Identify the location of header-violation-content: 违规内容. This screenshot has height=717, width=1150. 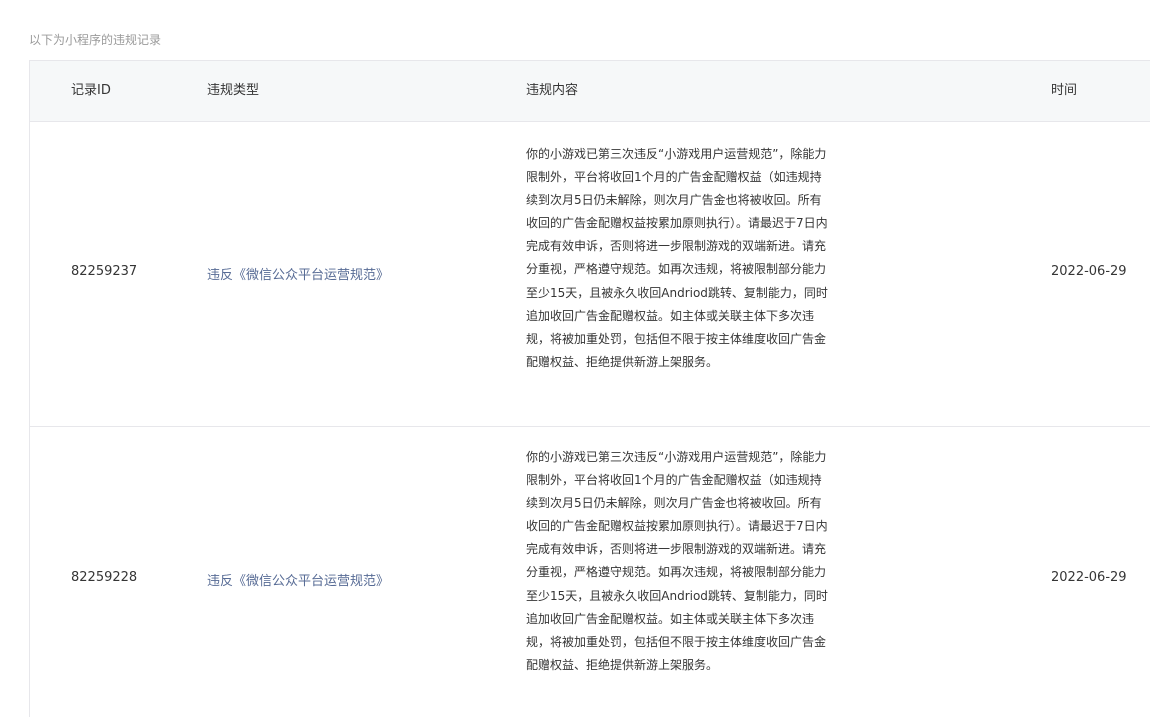
(552, 90).